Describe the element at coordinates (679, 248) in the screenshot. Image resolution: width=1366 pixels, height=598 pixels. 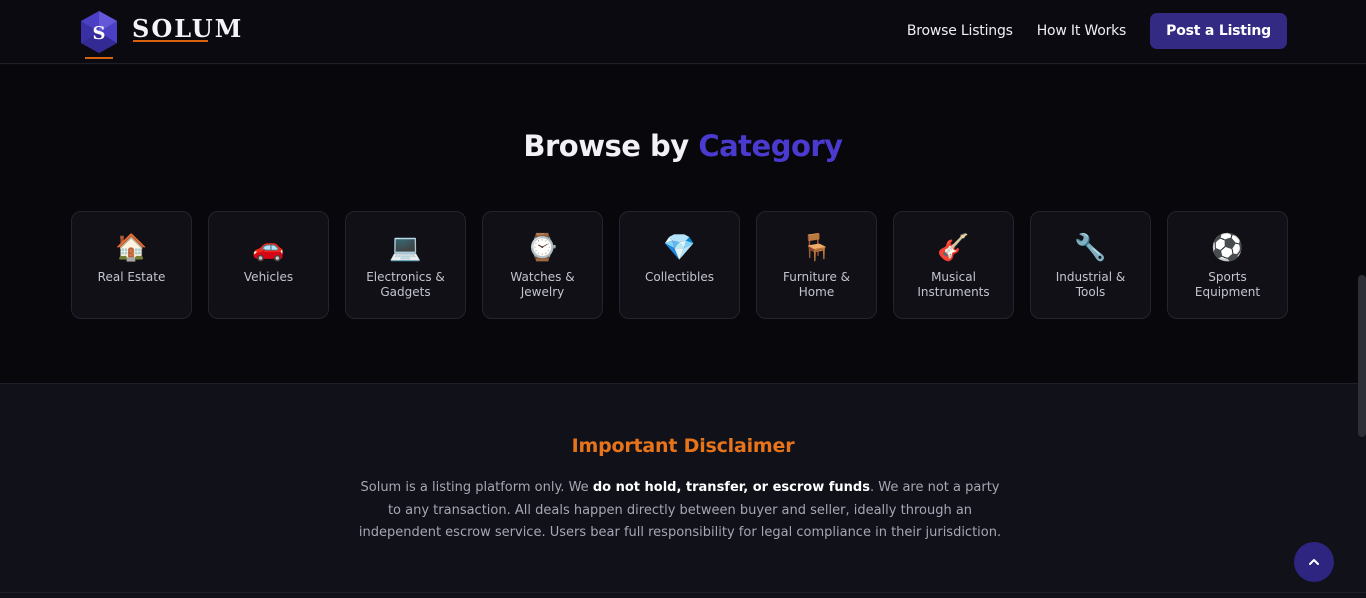
I see `gem-icon: 💎` at that location.